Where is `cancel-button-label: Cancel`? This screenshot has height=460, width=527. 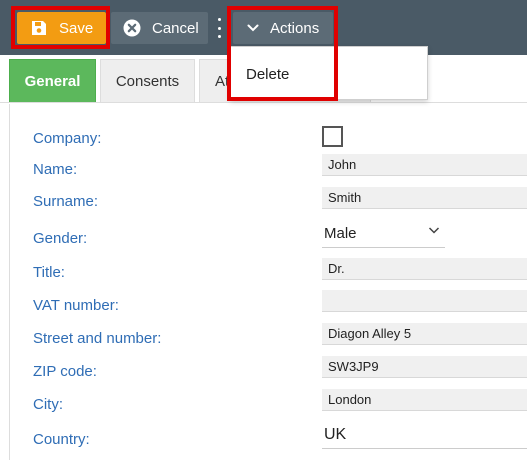
cancel-button-label: Cancel is located at coordinates (175, 28).